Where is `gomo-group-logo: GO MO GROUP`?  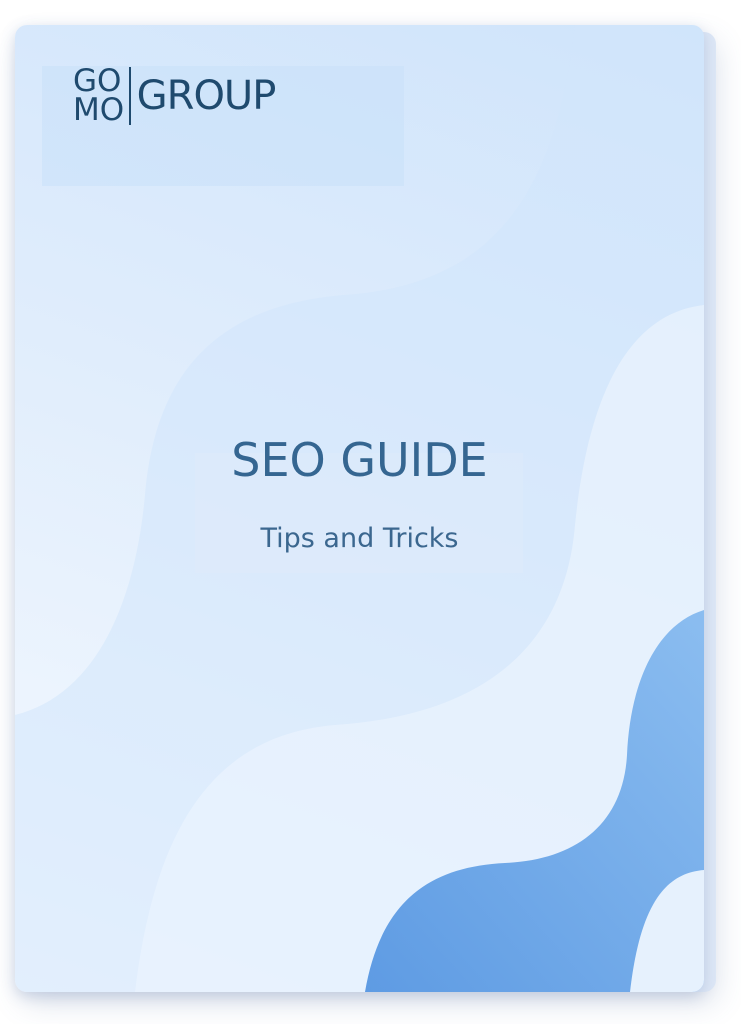 gomo-group-logo: GO MO GROUP is located at coordinates (175, 97).